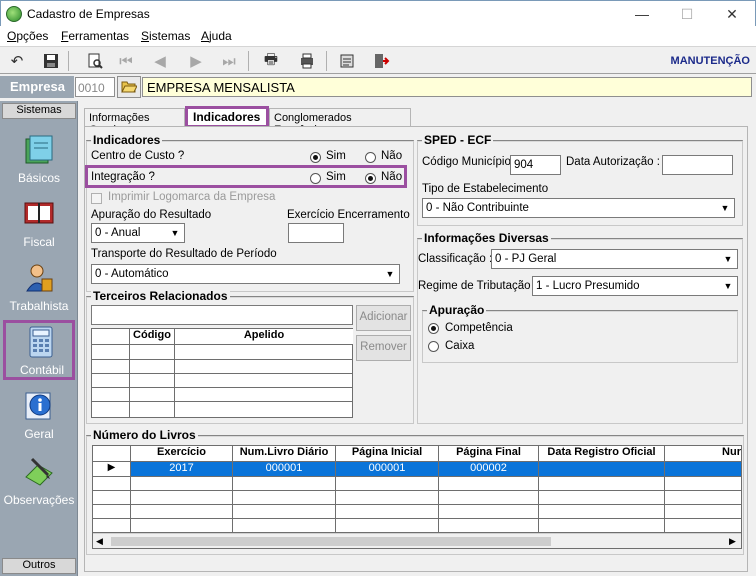 The height and width of the screenshot is (576, 756). Describe the element at coordinates (387, 469) in the screenshot. I see `cell-pagina-inicial: 000001` at that location.